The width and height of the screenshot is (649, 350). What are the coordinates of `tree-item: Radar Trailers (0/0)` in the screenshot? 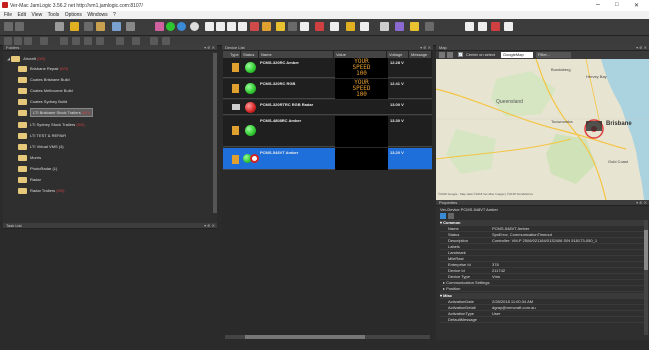 It's located at (41, 190).